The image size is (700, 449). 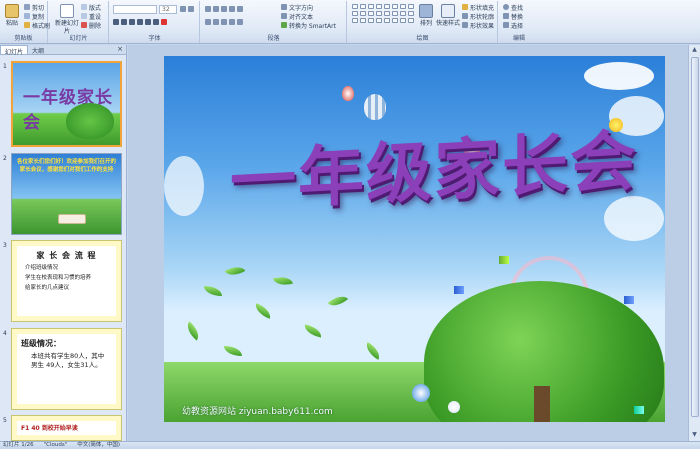 What do you see at coordinates (465, 25) in the screenshot?
I see `effects-icon` at bounding box center [465, 25].